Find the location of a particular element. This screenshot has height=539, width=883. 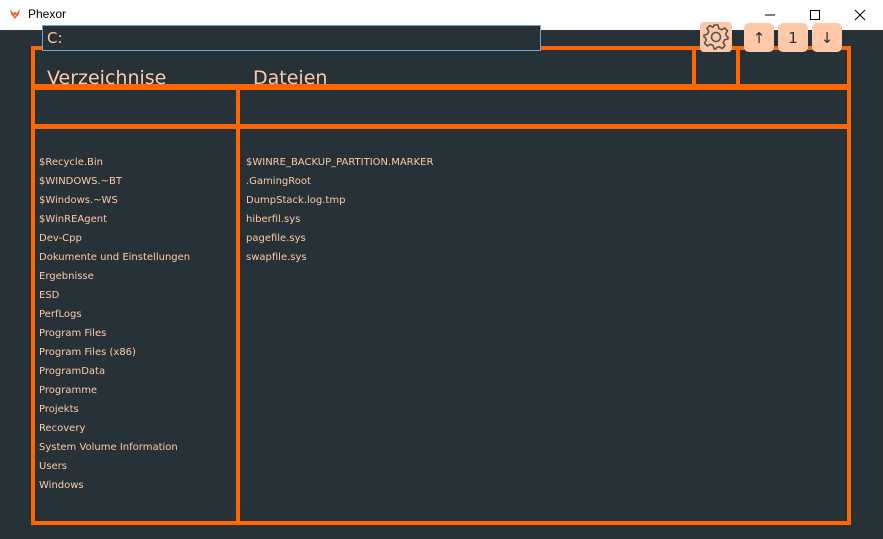

files-header-panel is located at coordinates (543, 107).